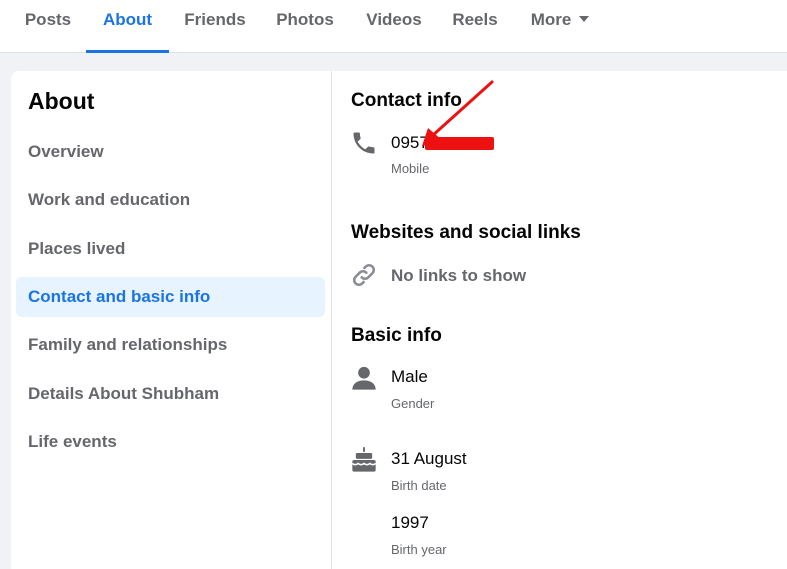  What do you see at coordinates (458, 113) in the screenshot?
I see `annotation-arrow-icon` at bounding box center [458, 113].